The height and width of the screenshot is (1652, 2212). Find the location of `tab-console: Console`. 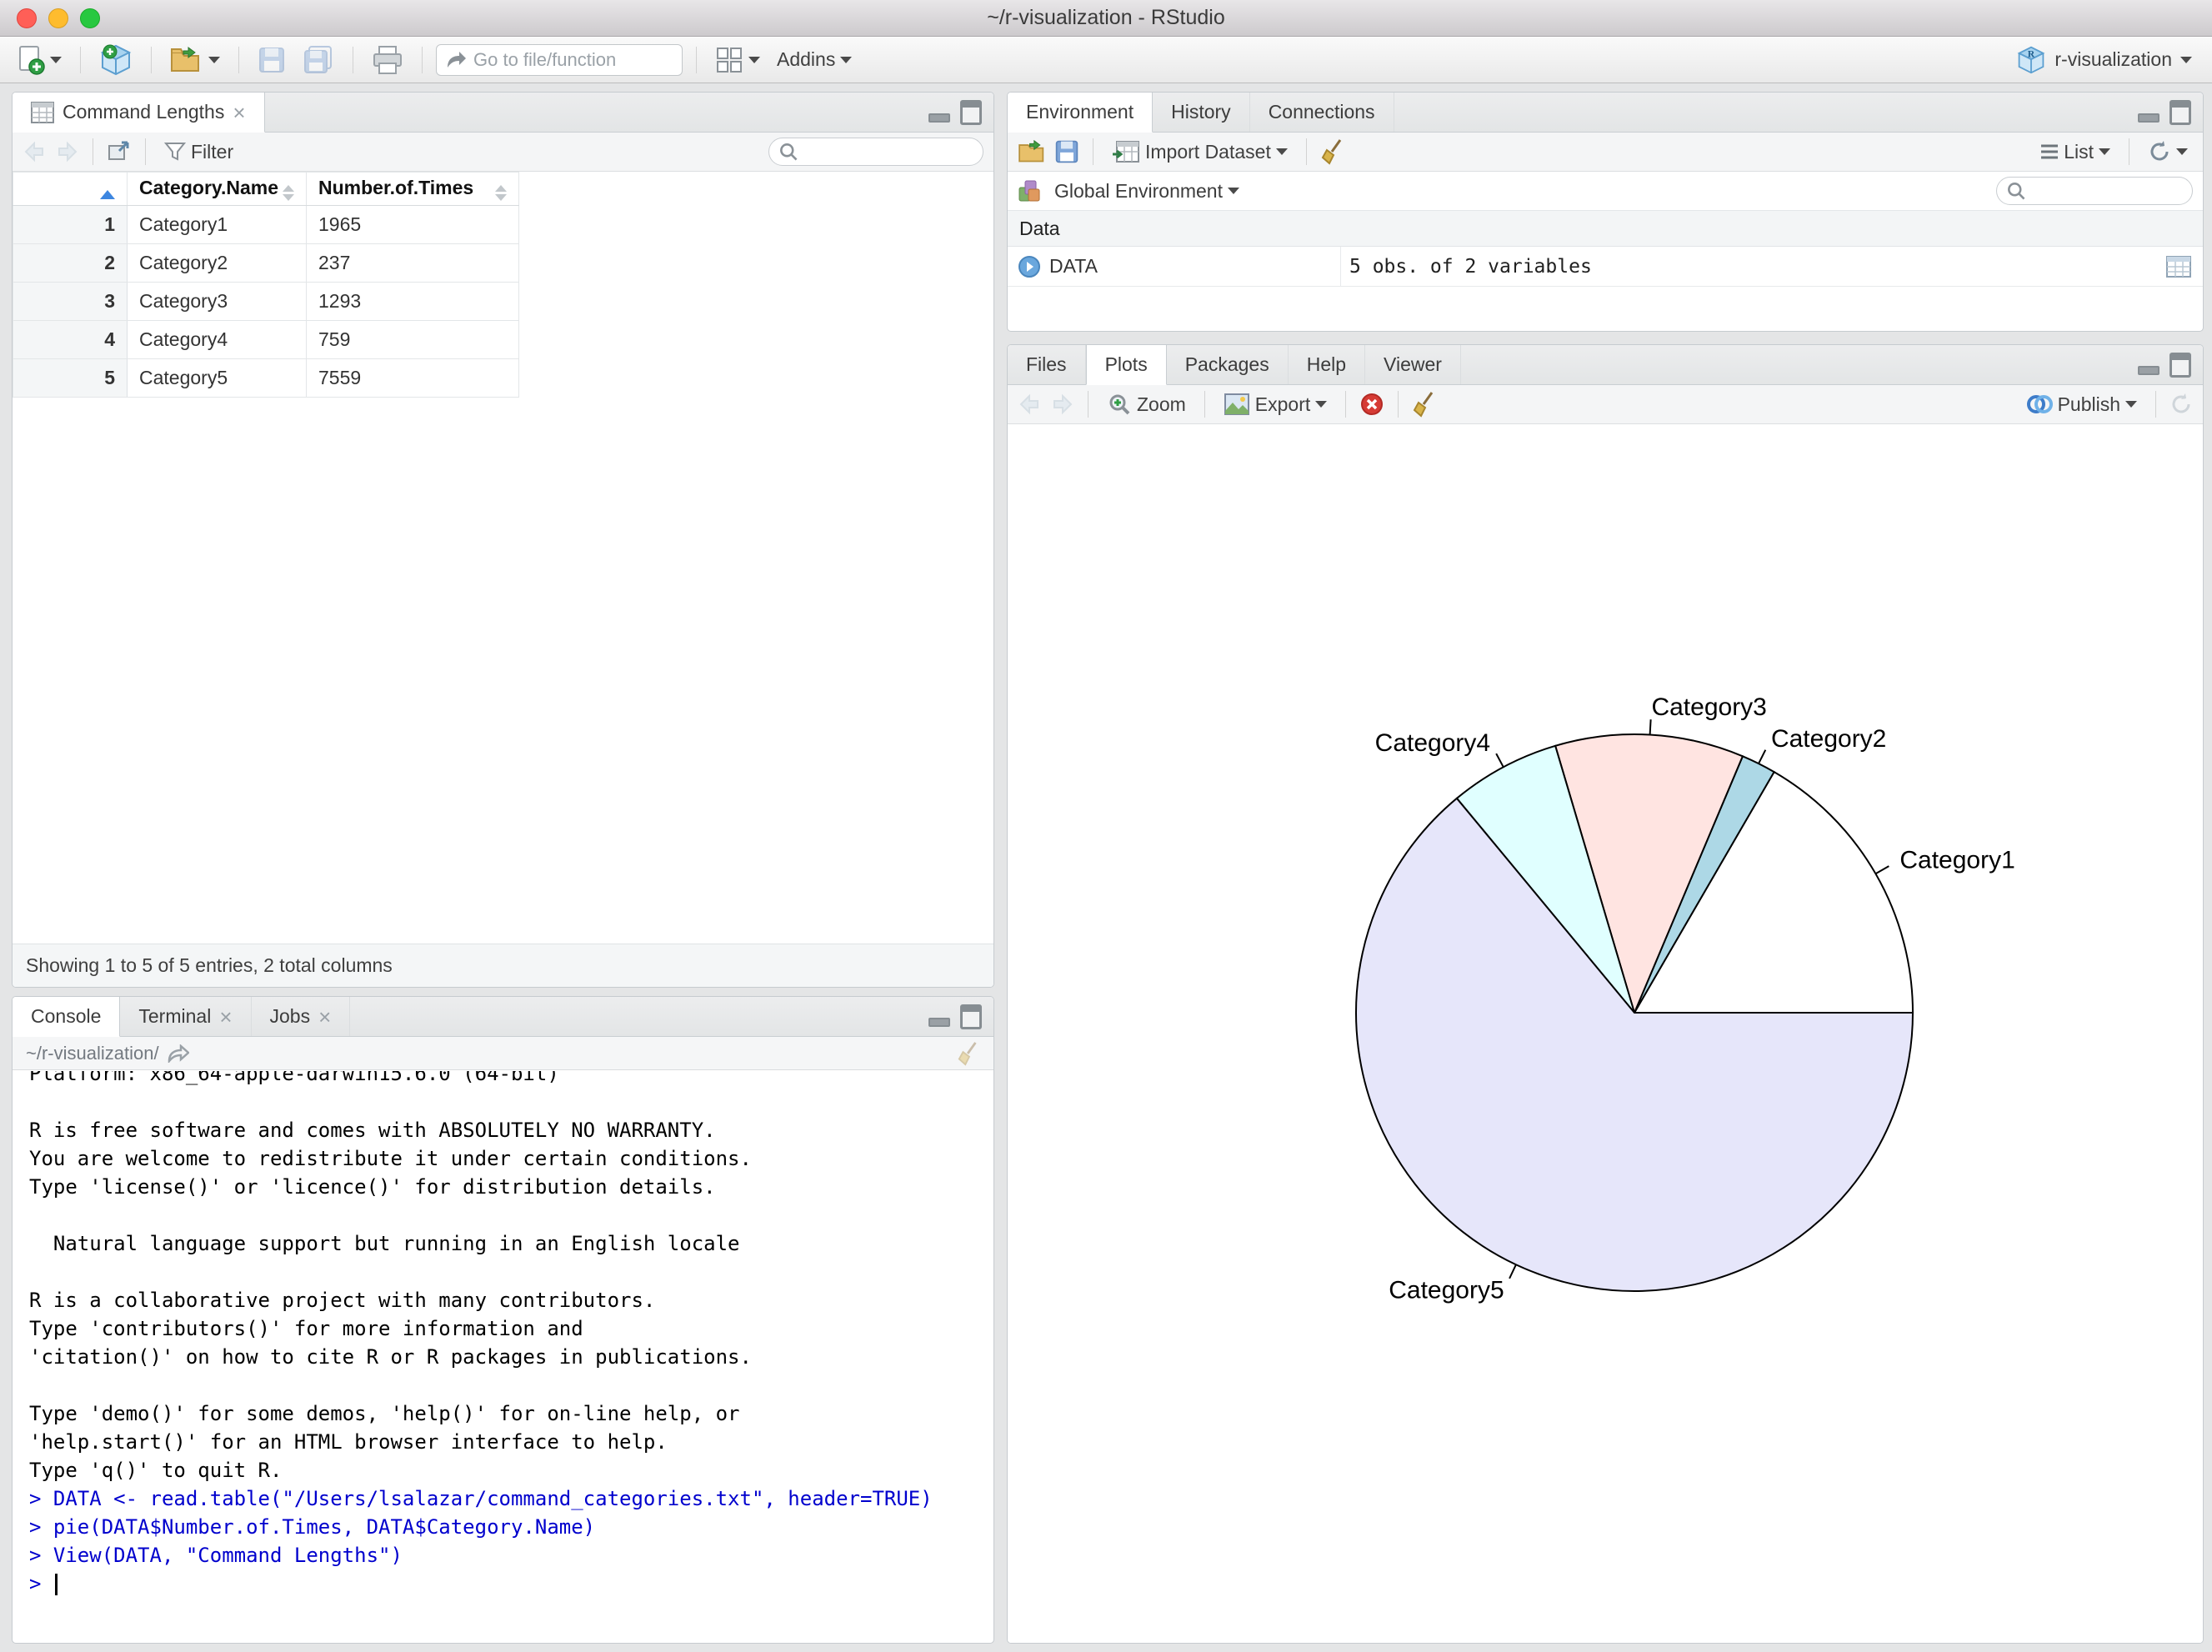

tab-console: Console is located at coordinates (67, 1017).